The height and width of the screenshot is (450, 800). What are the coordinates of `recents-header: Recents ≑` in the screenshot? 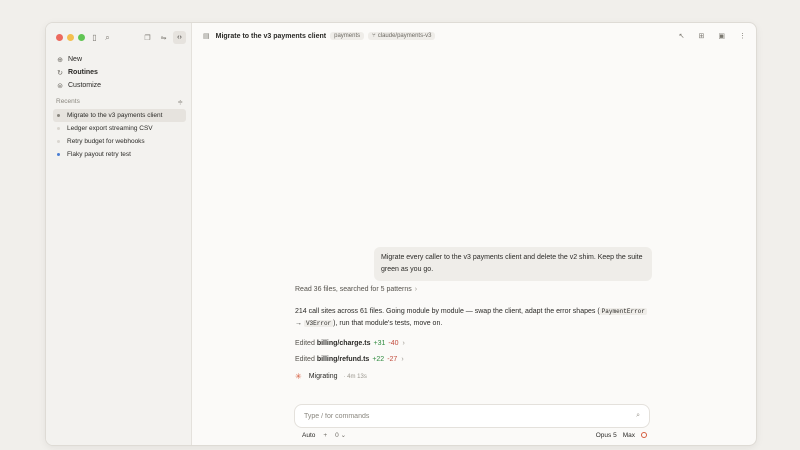 It's located at (119, 102).